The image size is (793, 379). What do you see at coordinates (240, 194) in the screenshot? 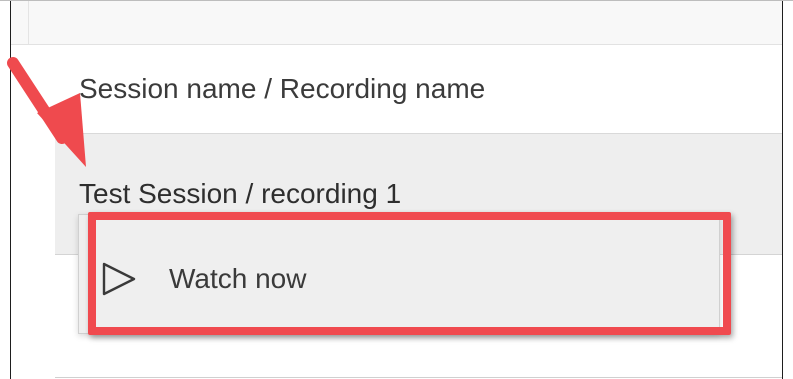
I see `recording-name-link: Test Session / recording 1` at bounding box center [240, 194].